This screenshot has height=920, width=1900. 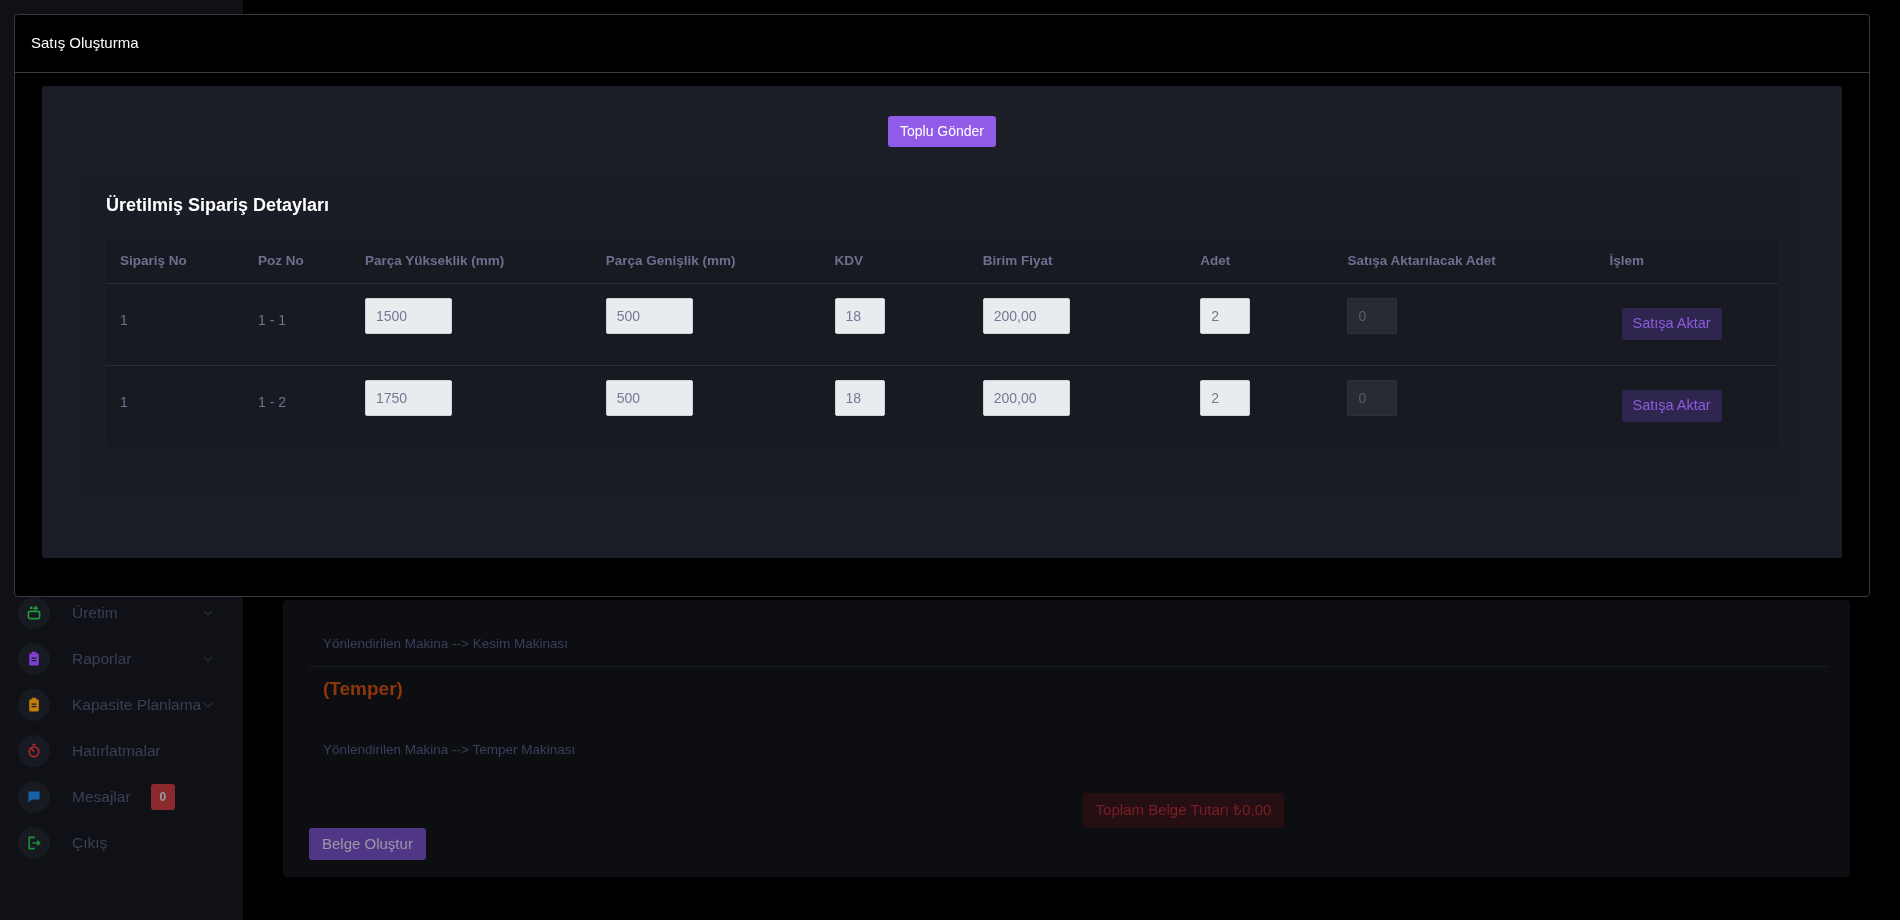 I want to click on column-header: Parça Yükseklik (mm), so click(x=471, y=261).